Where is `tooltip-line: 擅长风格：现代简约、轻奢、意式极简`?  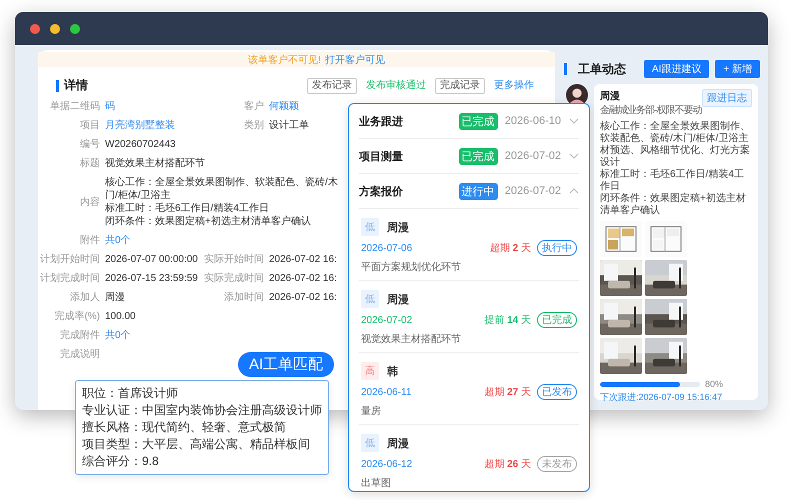
tooltip-line: 擅长风格：现代简约、轻奢、意式极简 is located at coordinates (184, 427).